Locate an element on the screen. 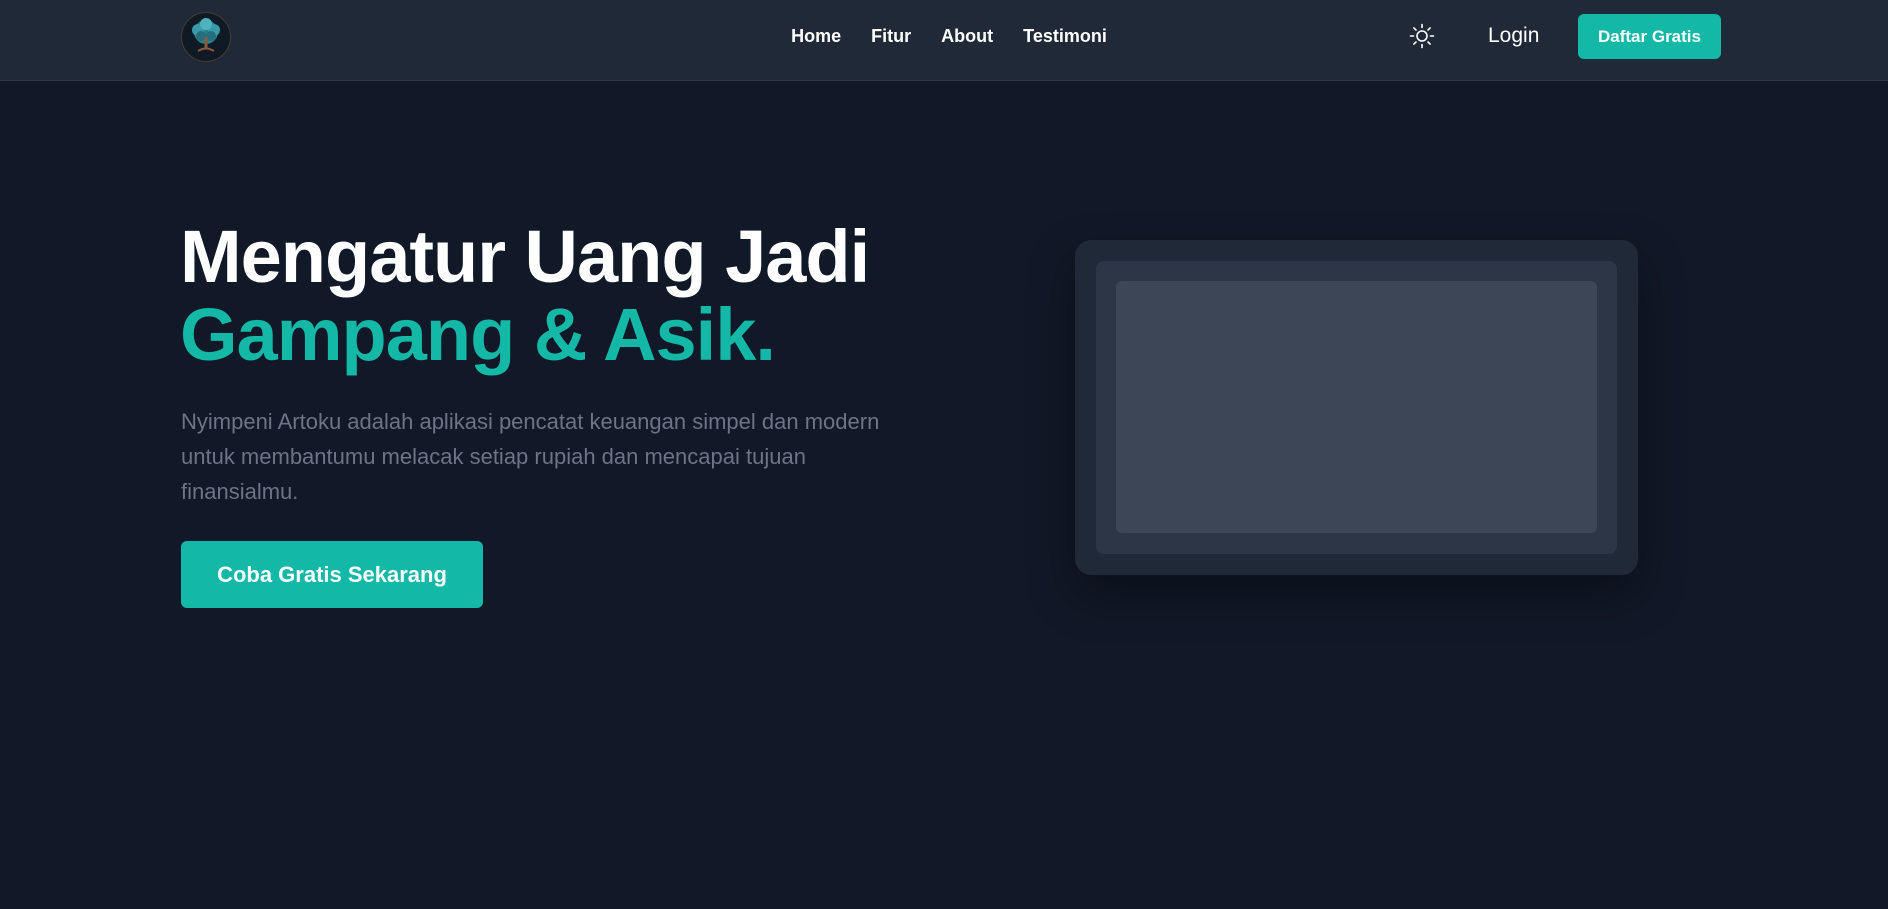  app-mockup-placeholder is located at coordinates (1356, 407).